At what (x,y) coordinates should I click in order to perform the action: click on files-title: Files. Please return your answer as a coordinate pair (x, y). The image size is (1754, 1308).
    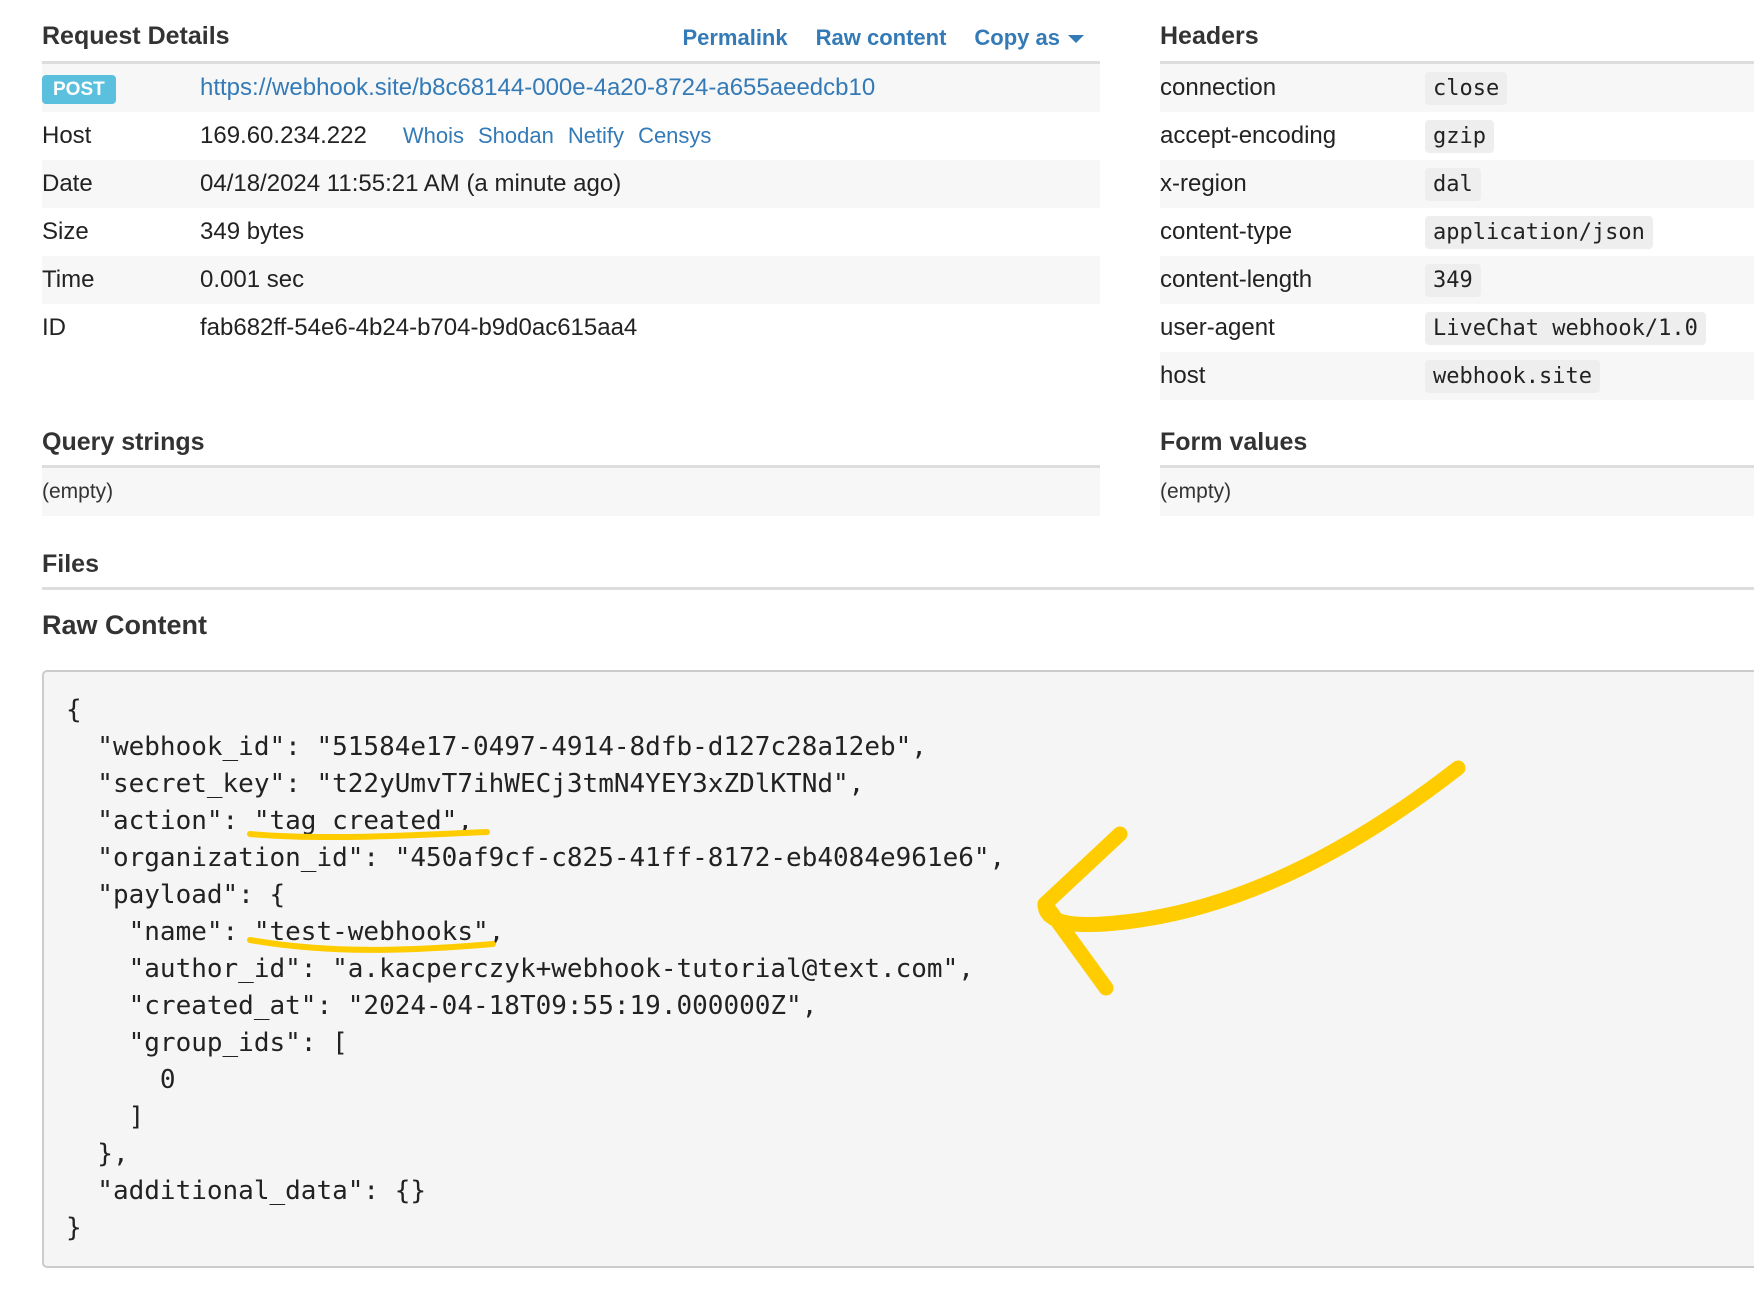
    Looking at the image, I should click on (70, 564).